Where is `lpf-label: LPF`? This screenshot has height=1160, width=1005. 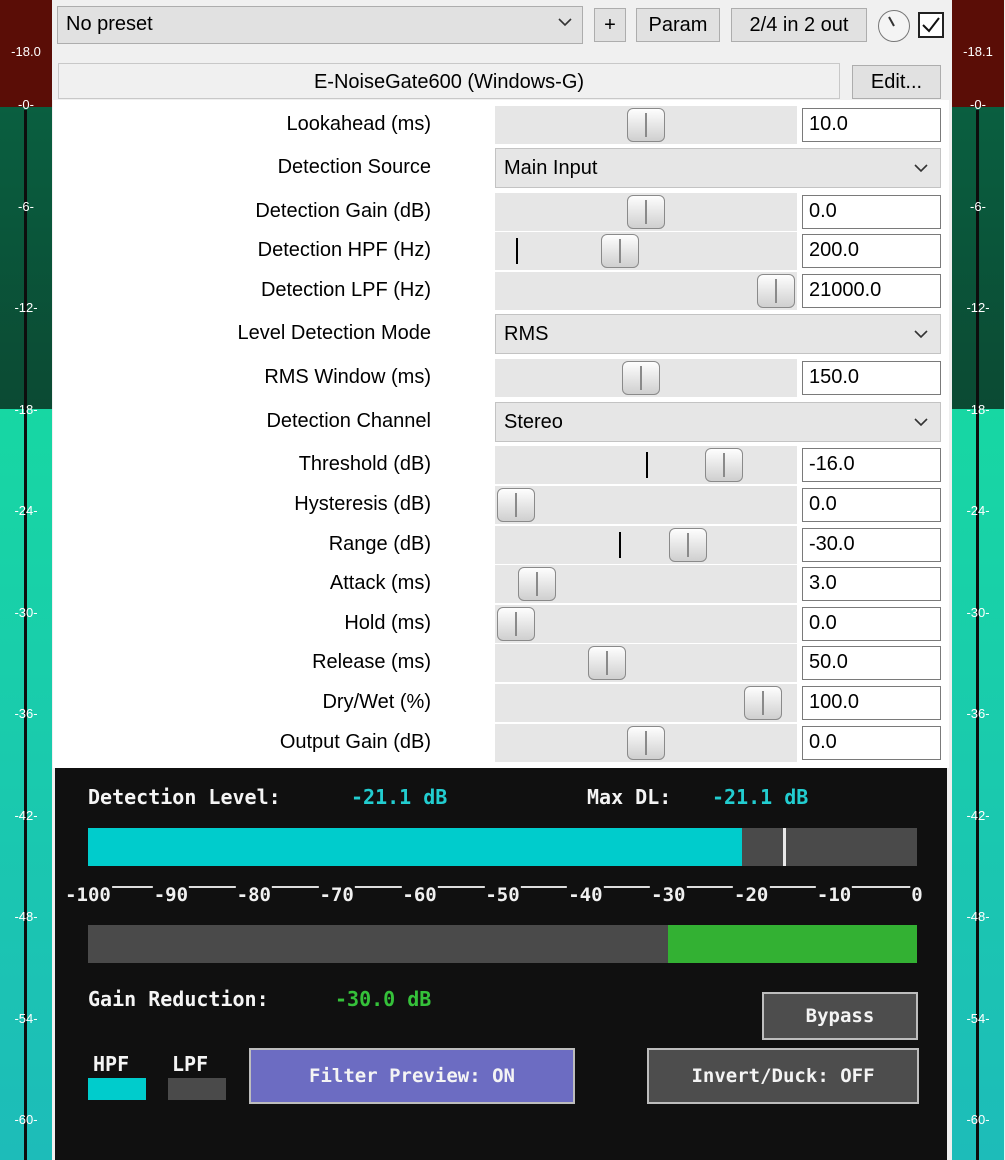
lpf-label: LPF is located at coordinates (190, 1064).